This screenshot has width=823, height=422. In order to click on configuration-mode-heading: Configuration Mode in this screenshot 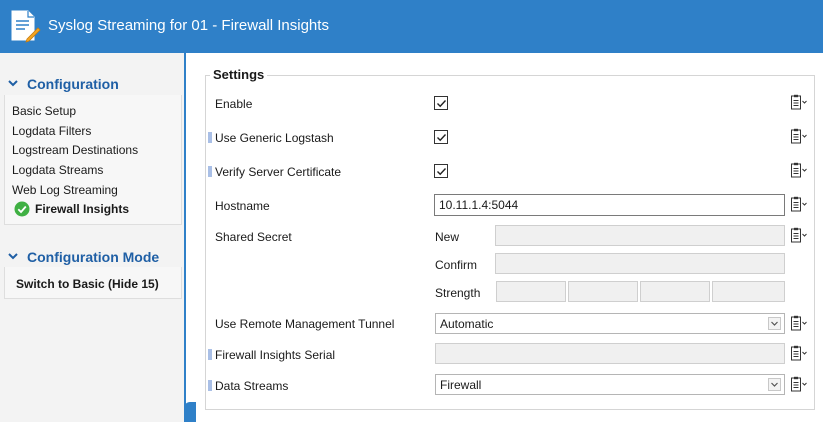, I will do `click(93, 257)`.